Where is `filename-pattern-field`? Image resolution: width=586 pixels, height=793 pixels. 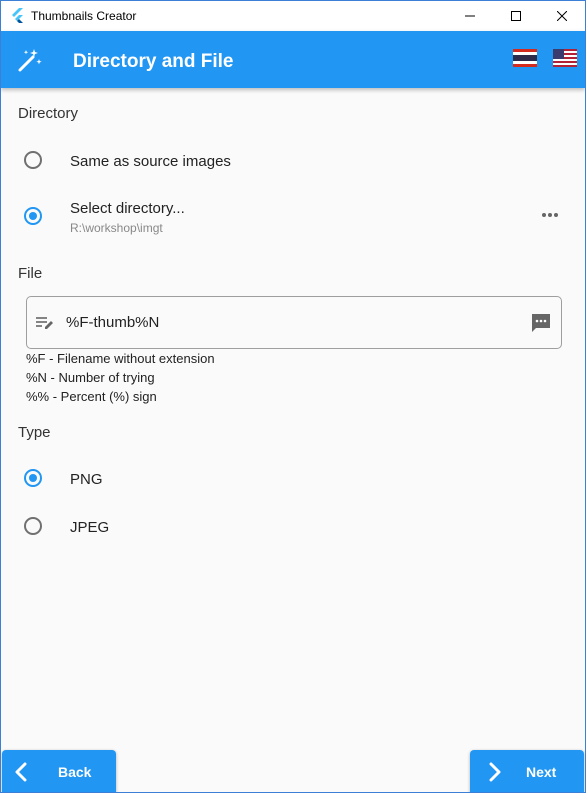 filename-pattern-field is located at coordinates (294, 322).